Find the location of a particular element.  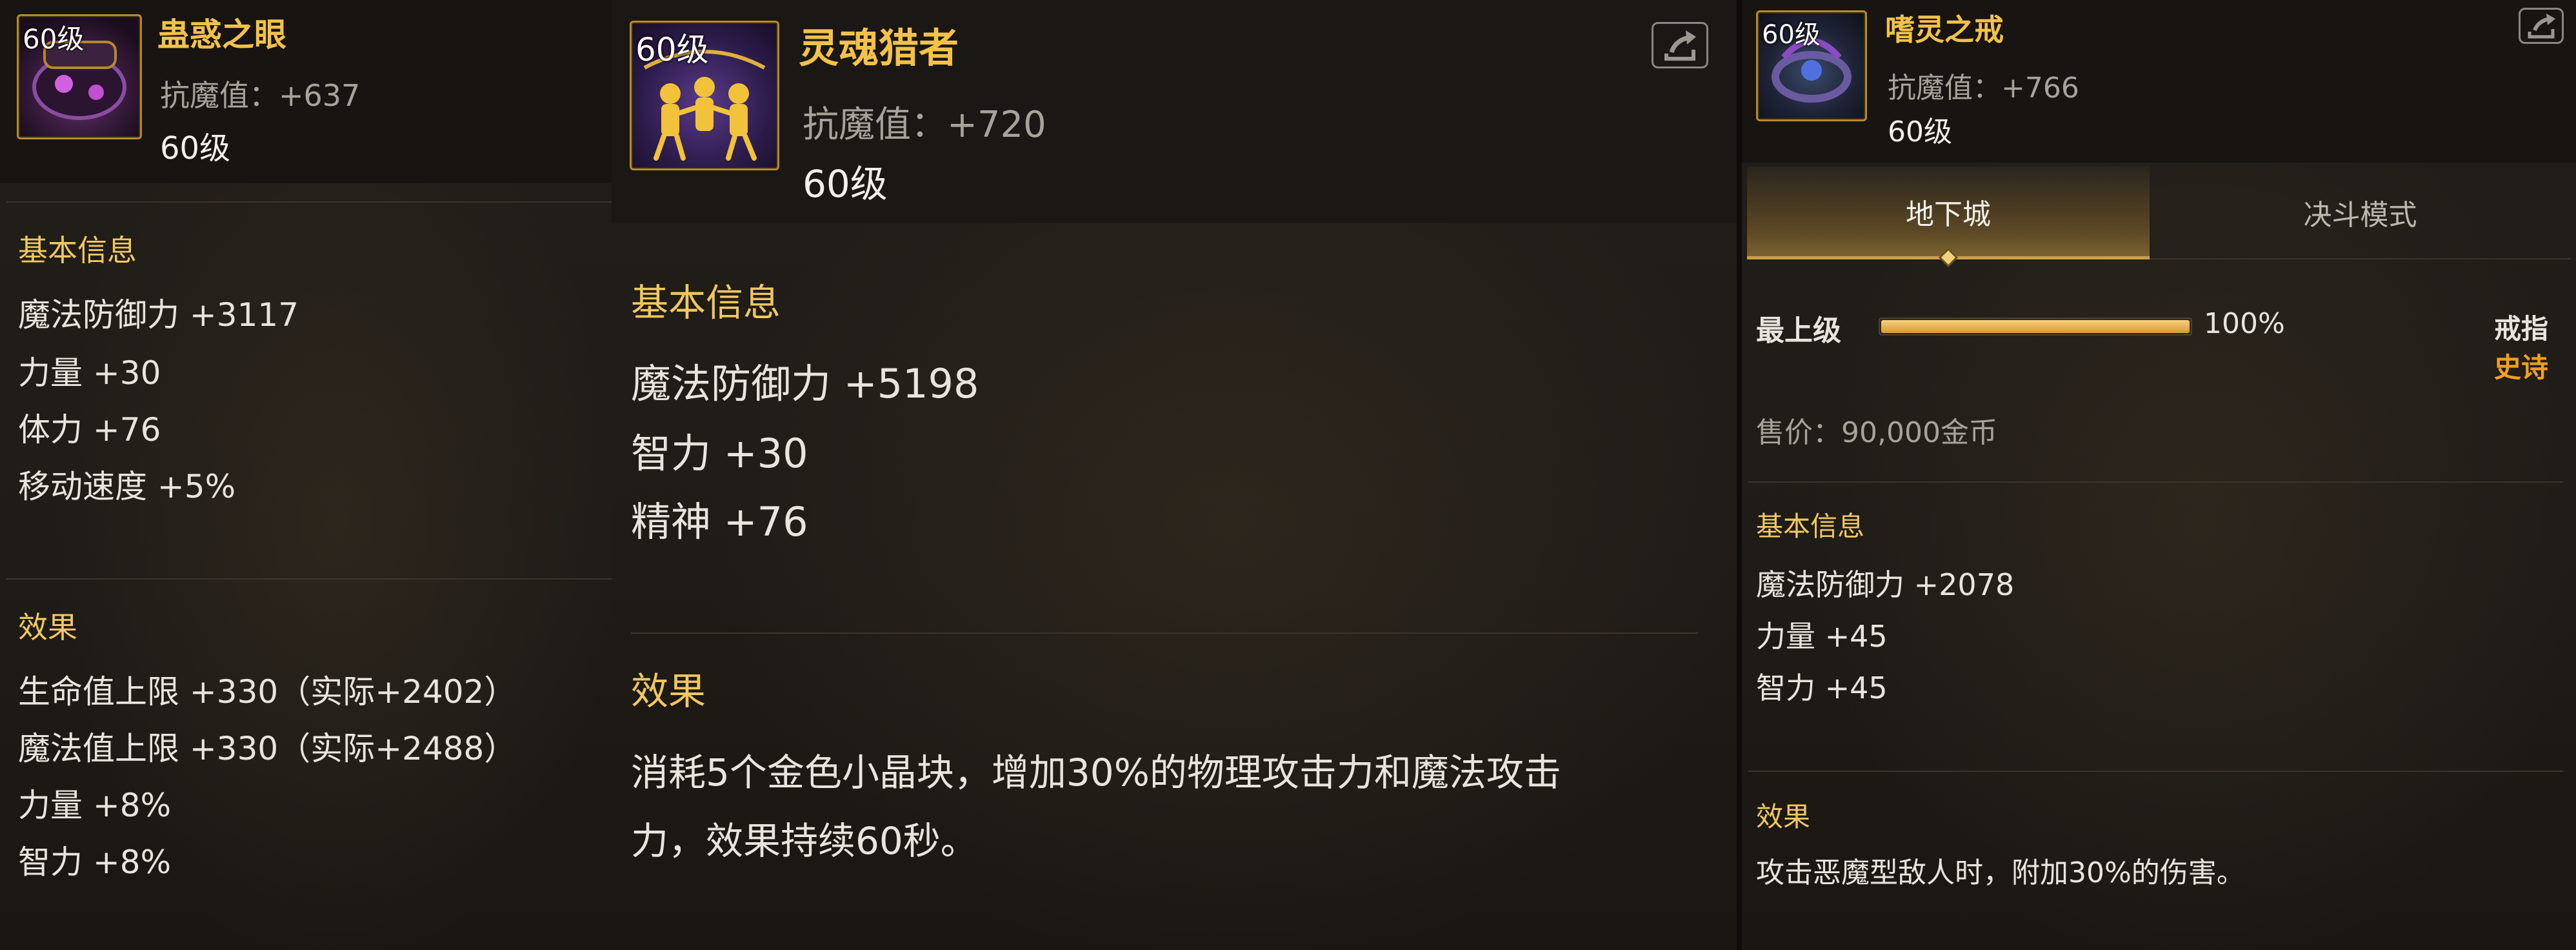

magic-resist-value: 抗魔值：+720 is located at coordinates (924, 125).